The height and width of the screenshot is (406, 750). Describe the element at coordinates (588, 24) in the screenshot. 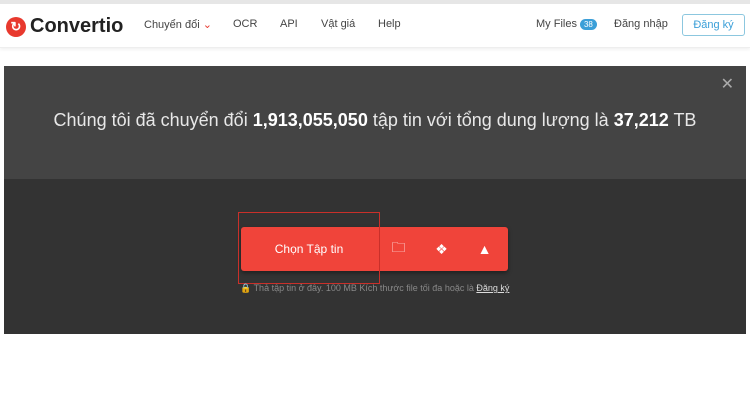

I see `files-count-badge: 38` at that location.